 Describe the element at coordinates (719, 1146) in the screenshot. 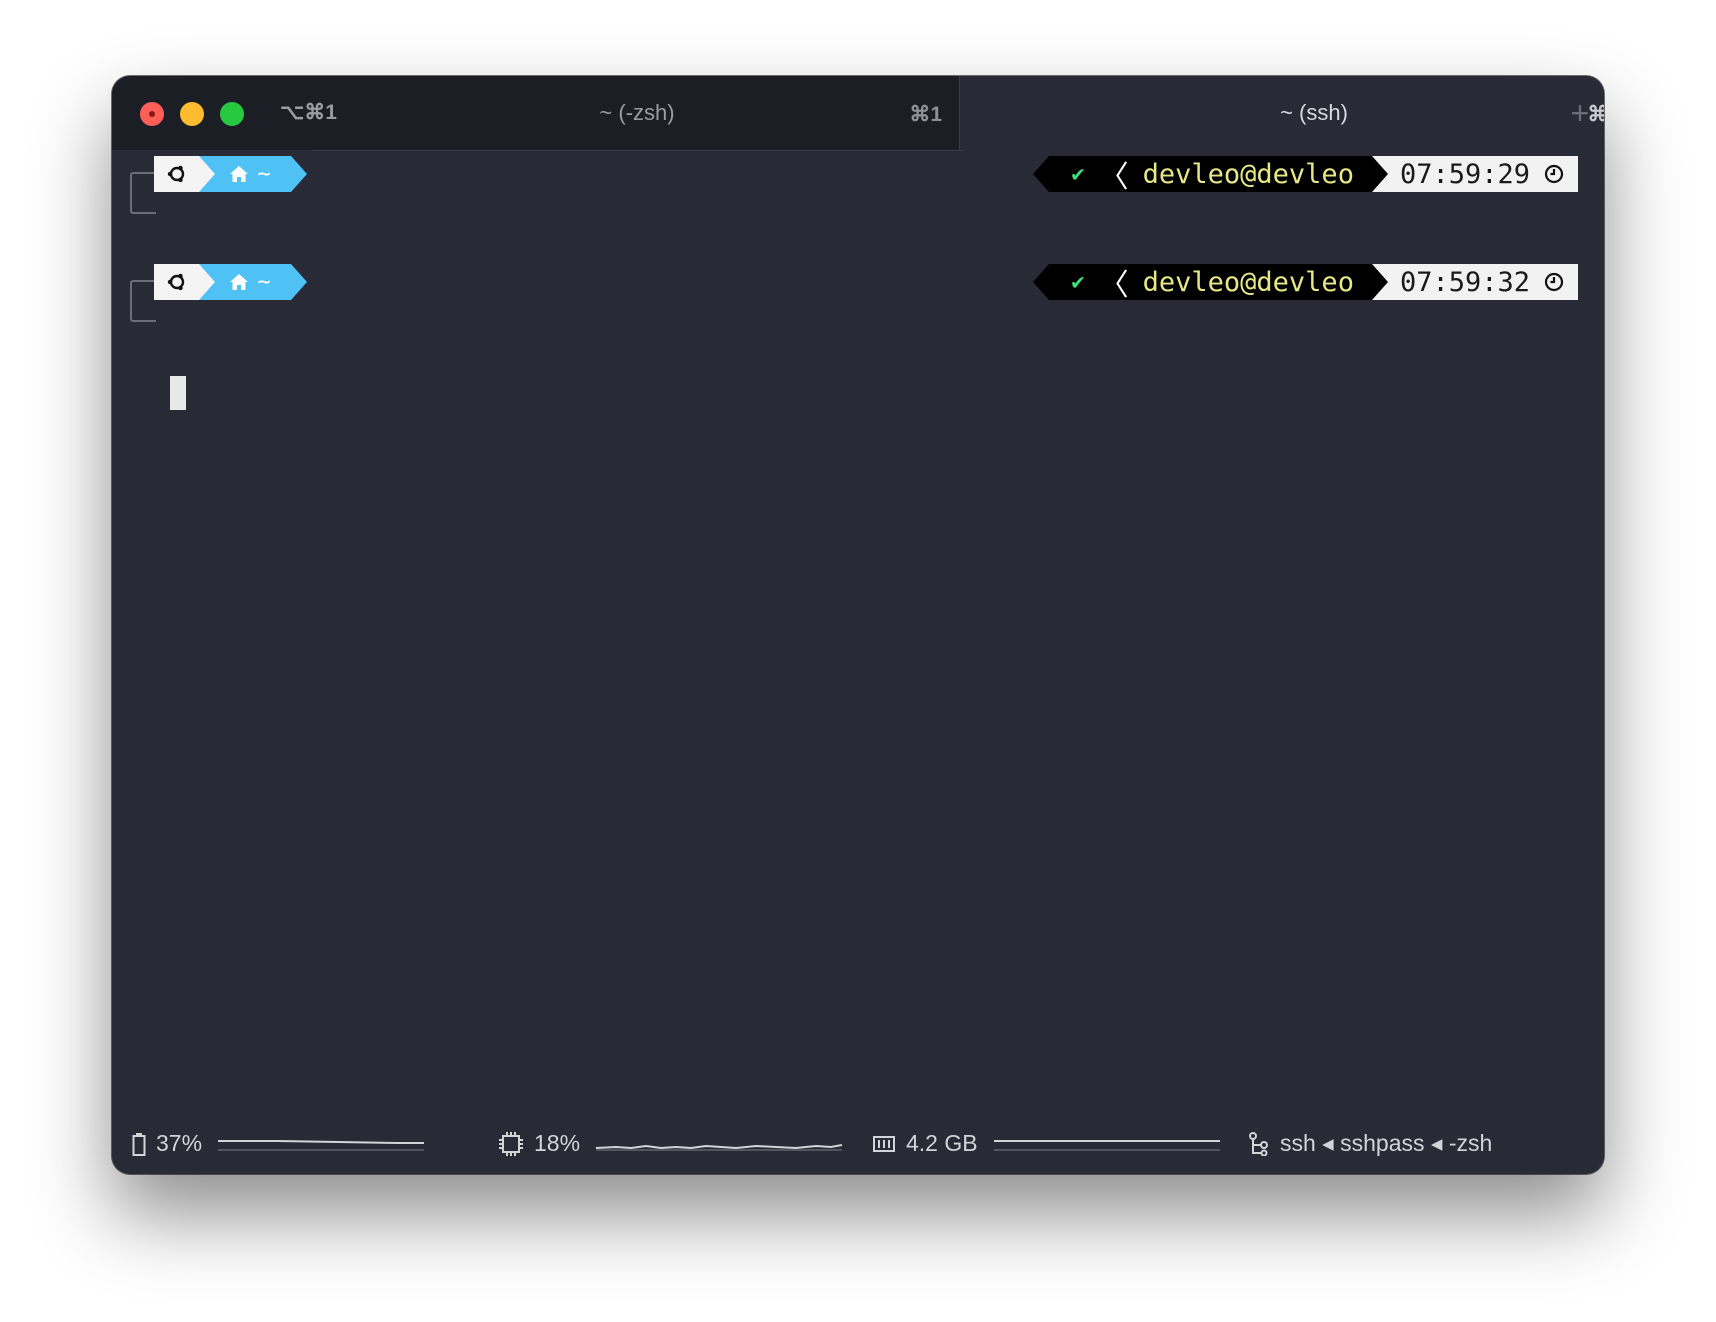

I see `cpu-graph` at that location.